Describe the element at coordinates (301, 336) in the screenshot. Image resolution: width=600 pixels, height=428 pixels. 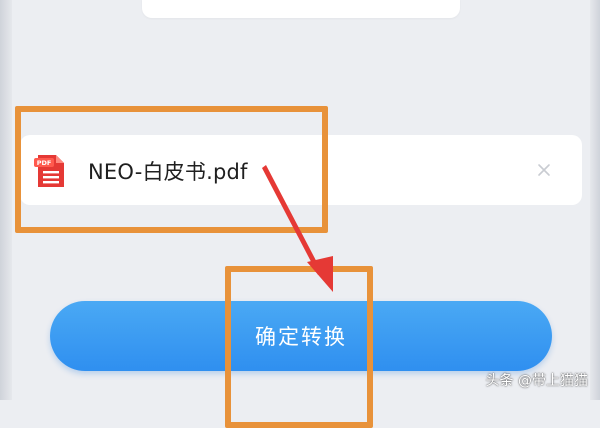
I see `confirm-convert-button: 确定转换` at that location.